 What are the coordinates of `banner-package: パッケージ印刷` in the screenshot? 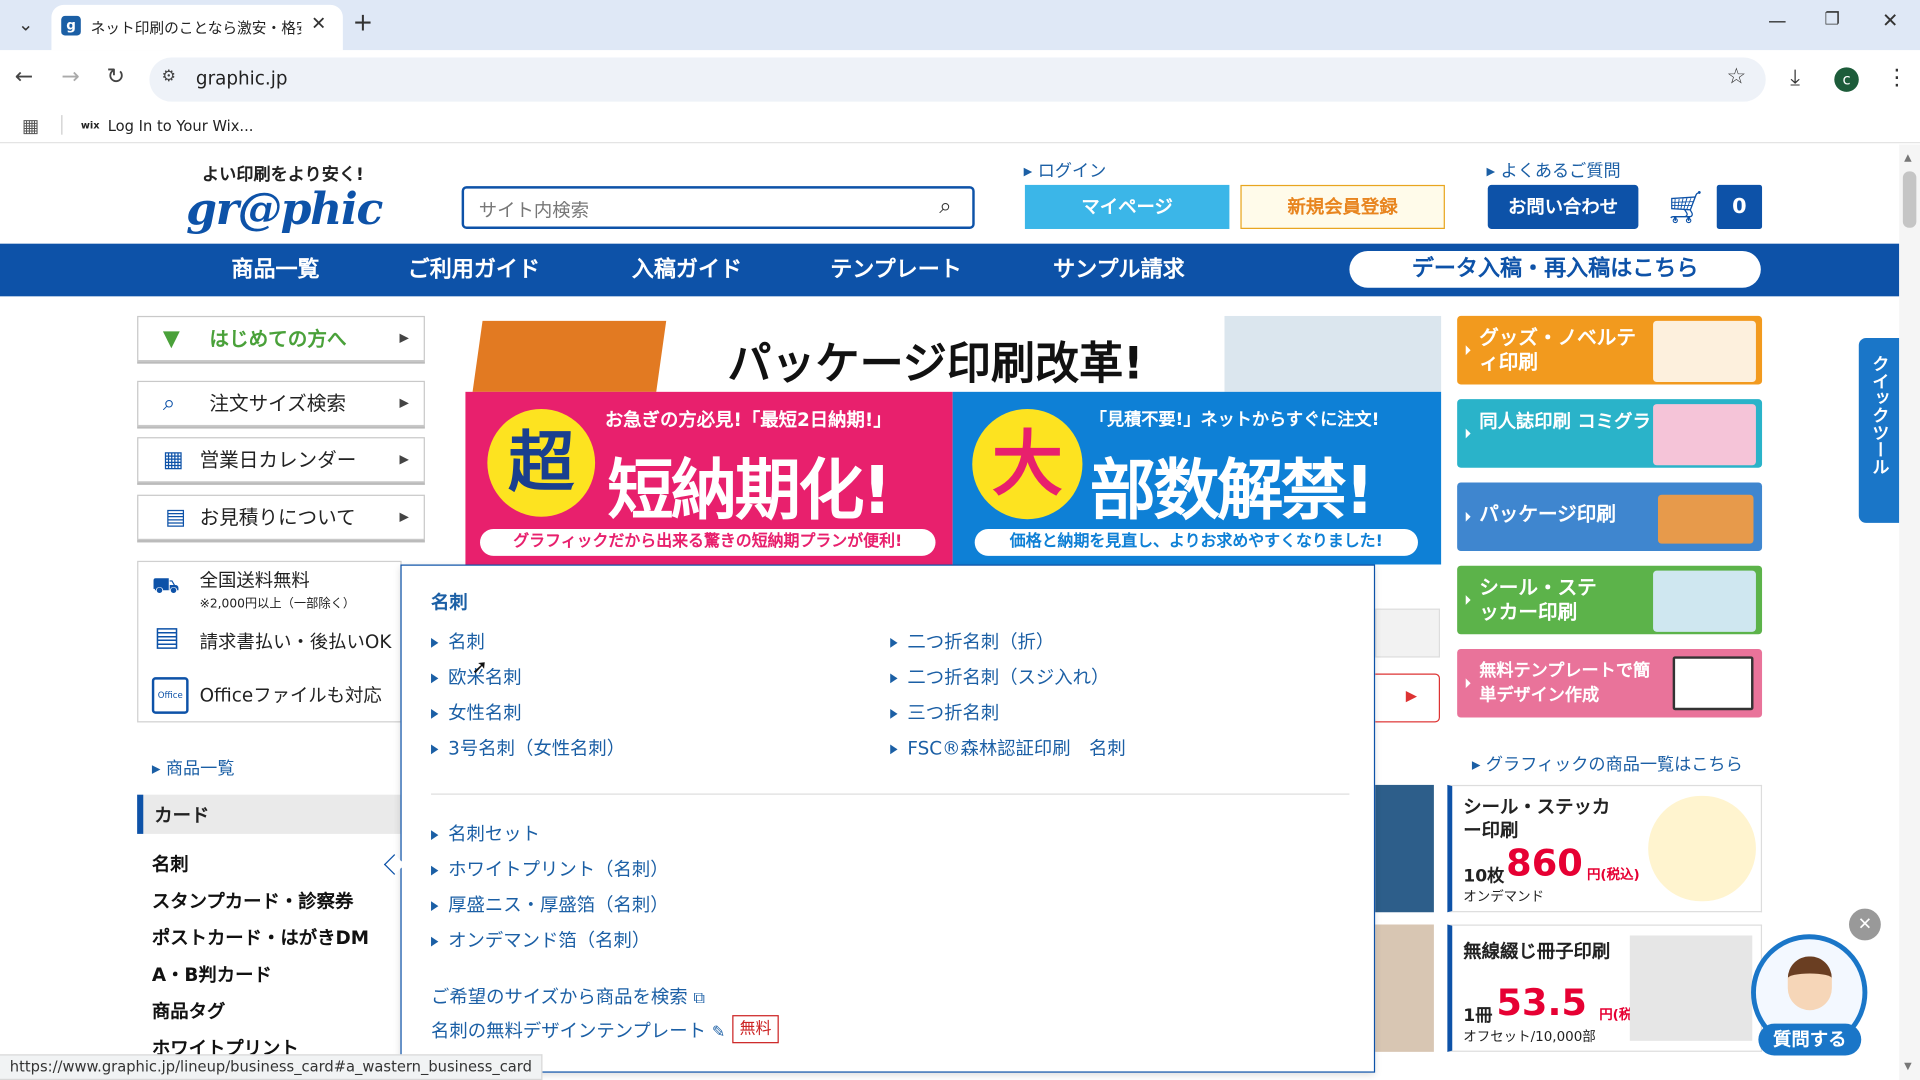 It's located at (1610, 517).